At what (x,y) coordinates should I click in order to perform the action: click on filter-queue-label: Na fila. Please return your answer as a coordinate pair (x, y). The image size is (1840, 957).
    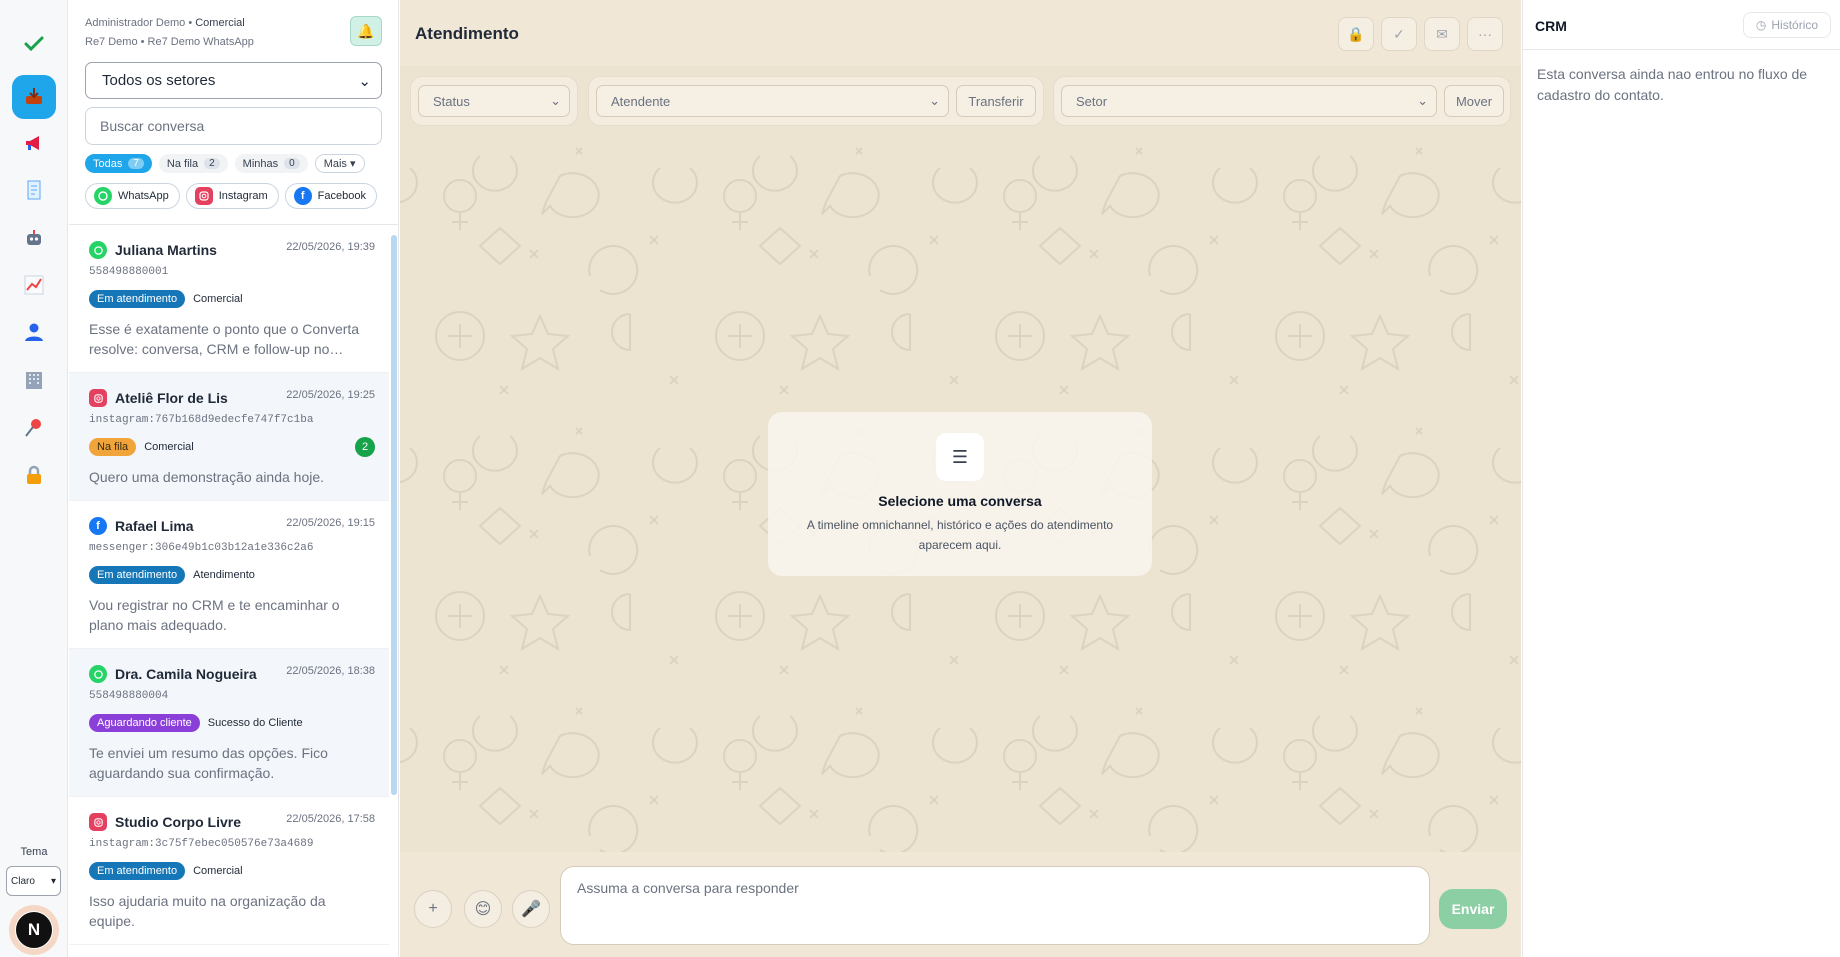
    Looking at the image, I should click on (182, 163).